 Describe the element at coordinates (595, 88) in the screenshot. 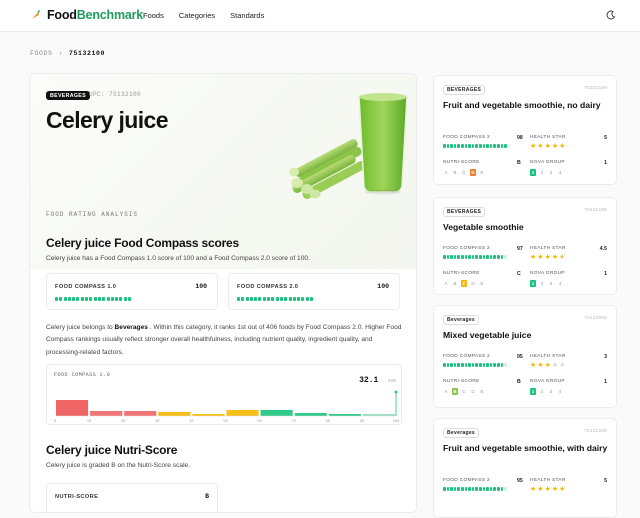

I see `food-code: 75132100` at that location.